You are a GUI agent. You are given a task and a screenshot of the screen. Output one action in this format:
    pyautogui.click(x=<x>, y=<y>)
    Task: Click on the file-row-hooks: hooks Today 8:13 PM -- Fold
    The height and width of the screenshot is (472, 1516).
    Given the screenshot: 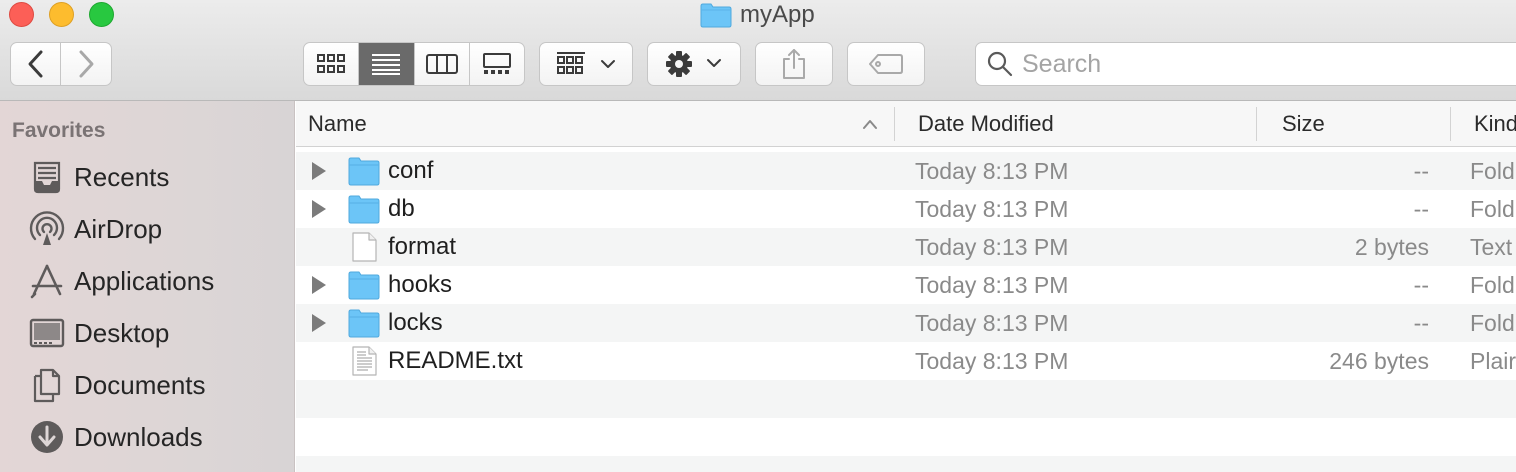 What is the action you would take?
    pyautogui.click(x=906, y=285)
    